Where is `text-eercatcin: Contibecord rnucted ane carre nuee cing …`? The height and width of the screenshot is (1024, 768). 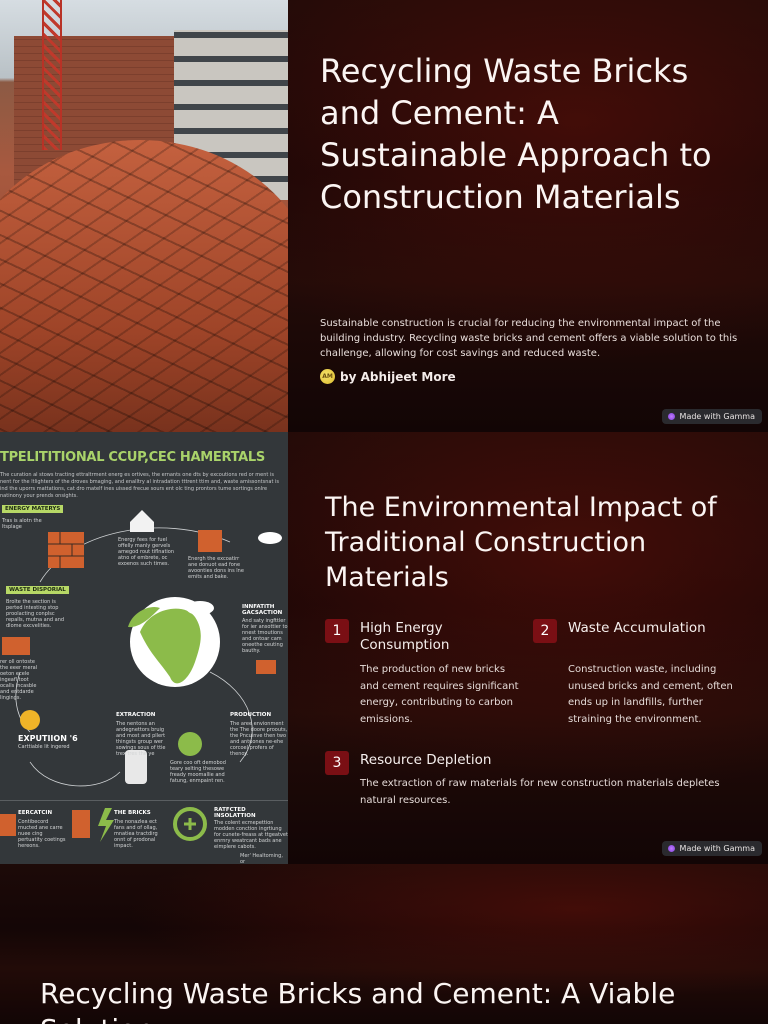 text-eercatcin: Contibecord rnucted ane carre nuee cing … is located at coordinates (42, 834).